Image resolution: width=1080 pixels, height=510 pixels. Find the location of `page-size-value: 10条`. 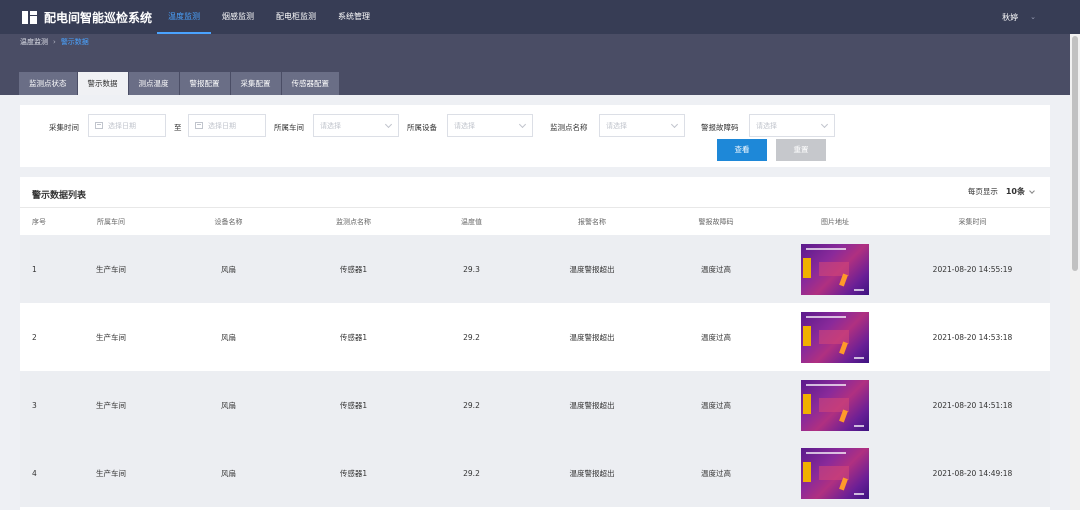

page-size-value: 10条 is located at coordinates (1015, 191).